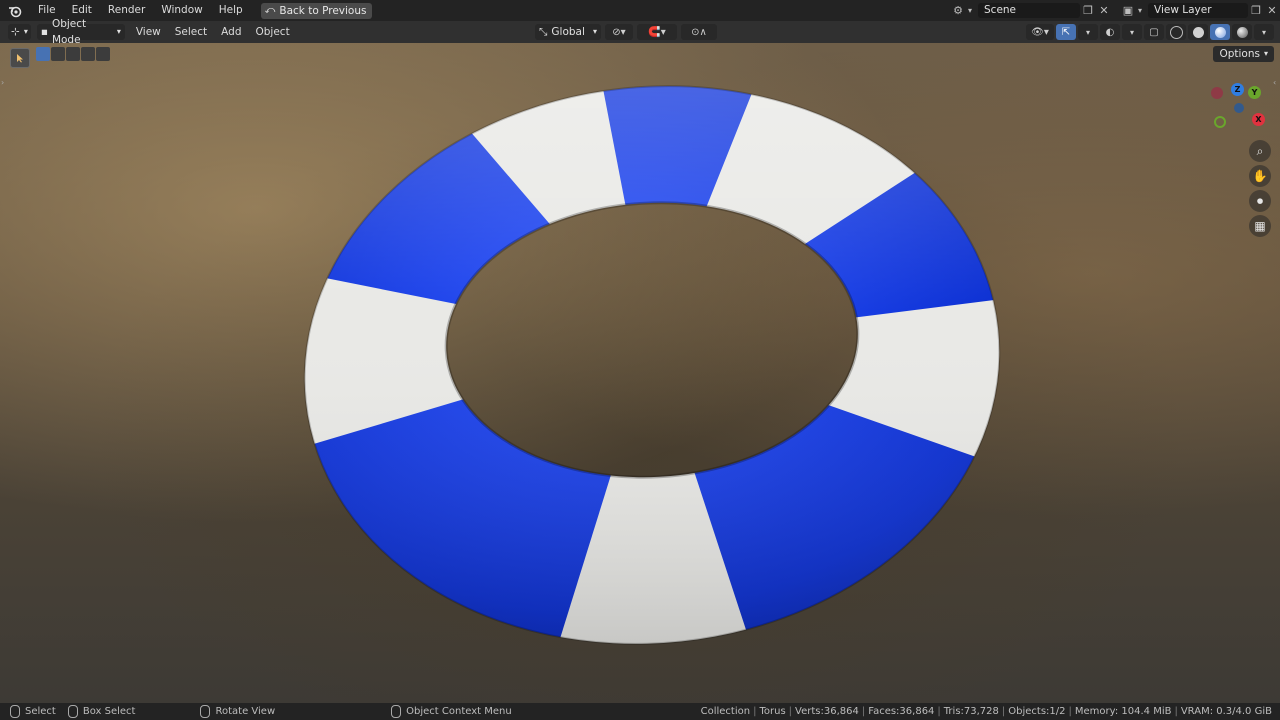 The width and height of the screenshot is (1280, 720). I want to click on transform-tools: ⤡ Global ▾ ⊘▾ 🧲▾ ⊙∧, so click(626, 32).